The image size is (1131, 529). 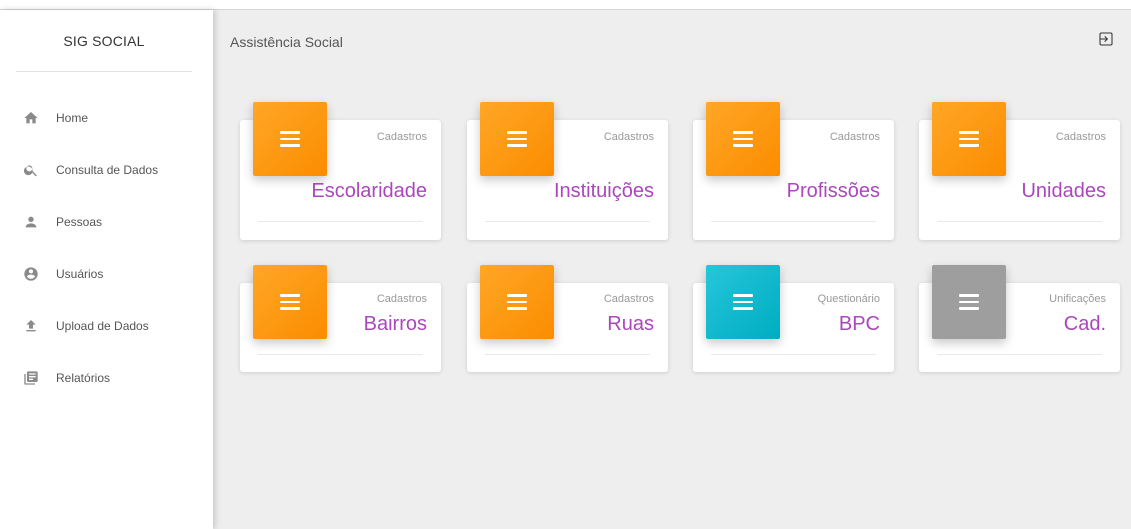 I want to click on card-name: Cad., so click(x=1084, y=324).